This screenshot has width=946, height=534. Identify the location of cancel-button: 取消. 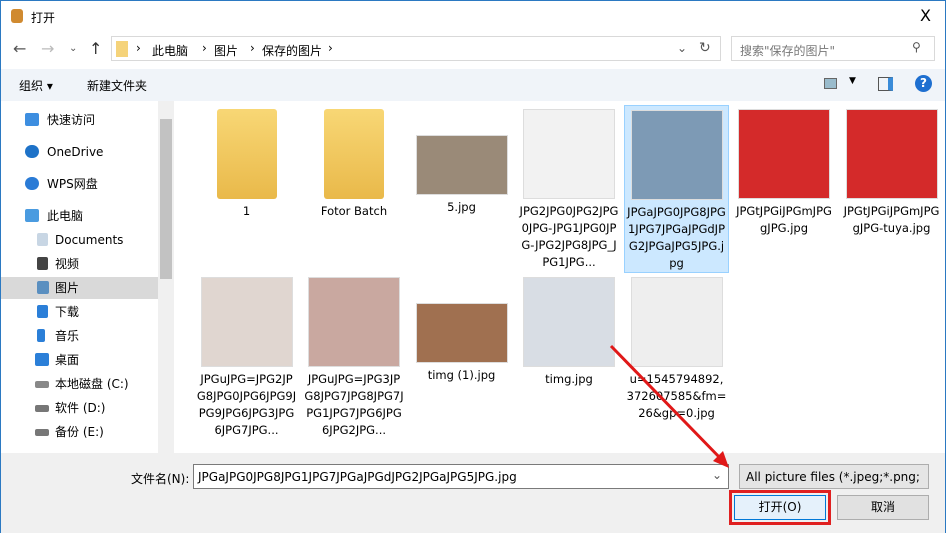
(883, 507).